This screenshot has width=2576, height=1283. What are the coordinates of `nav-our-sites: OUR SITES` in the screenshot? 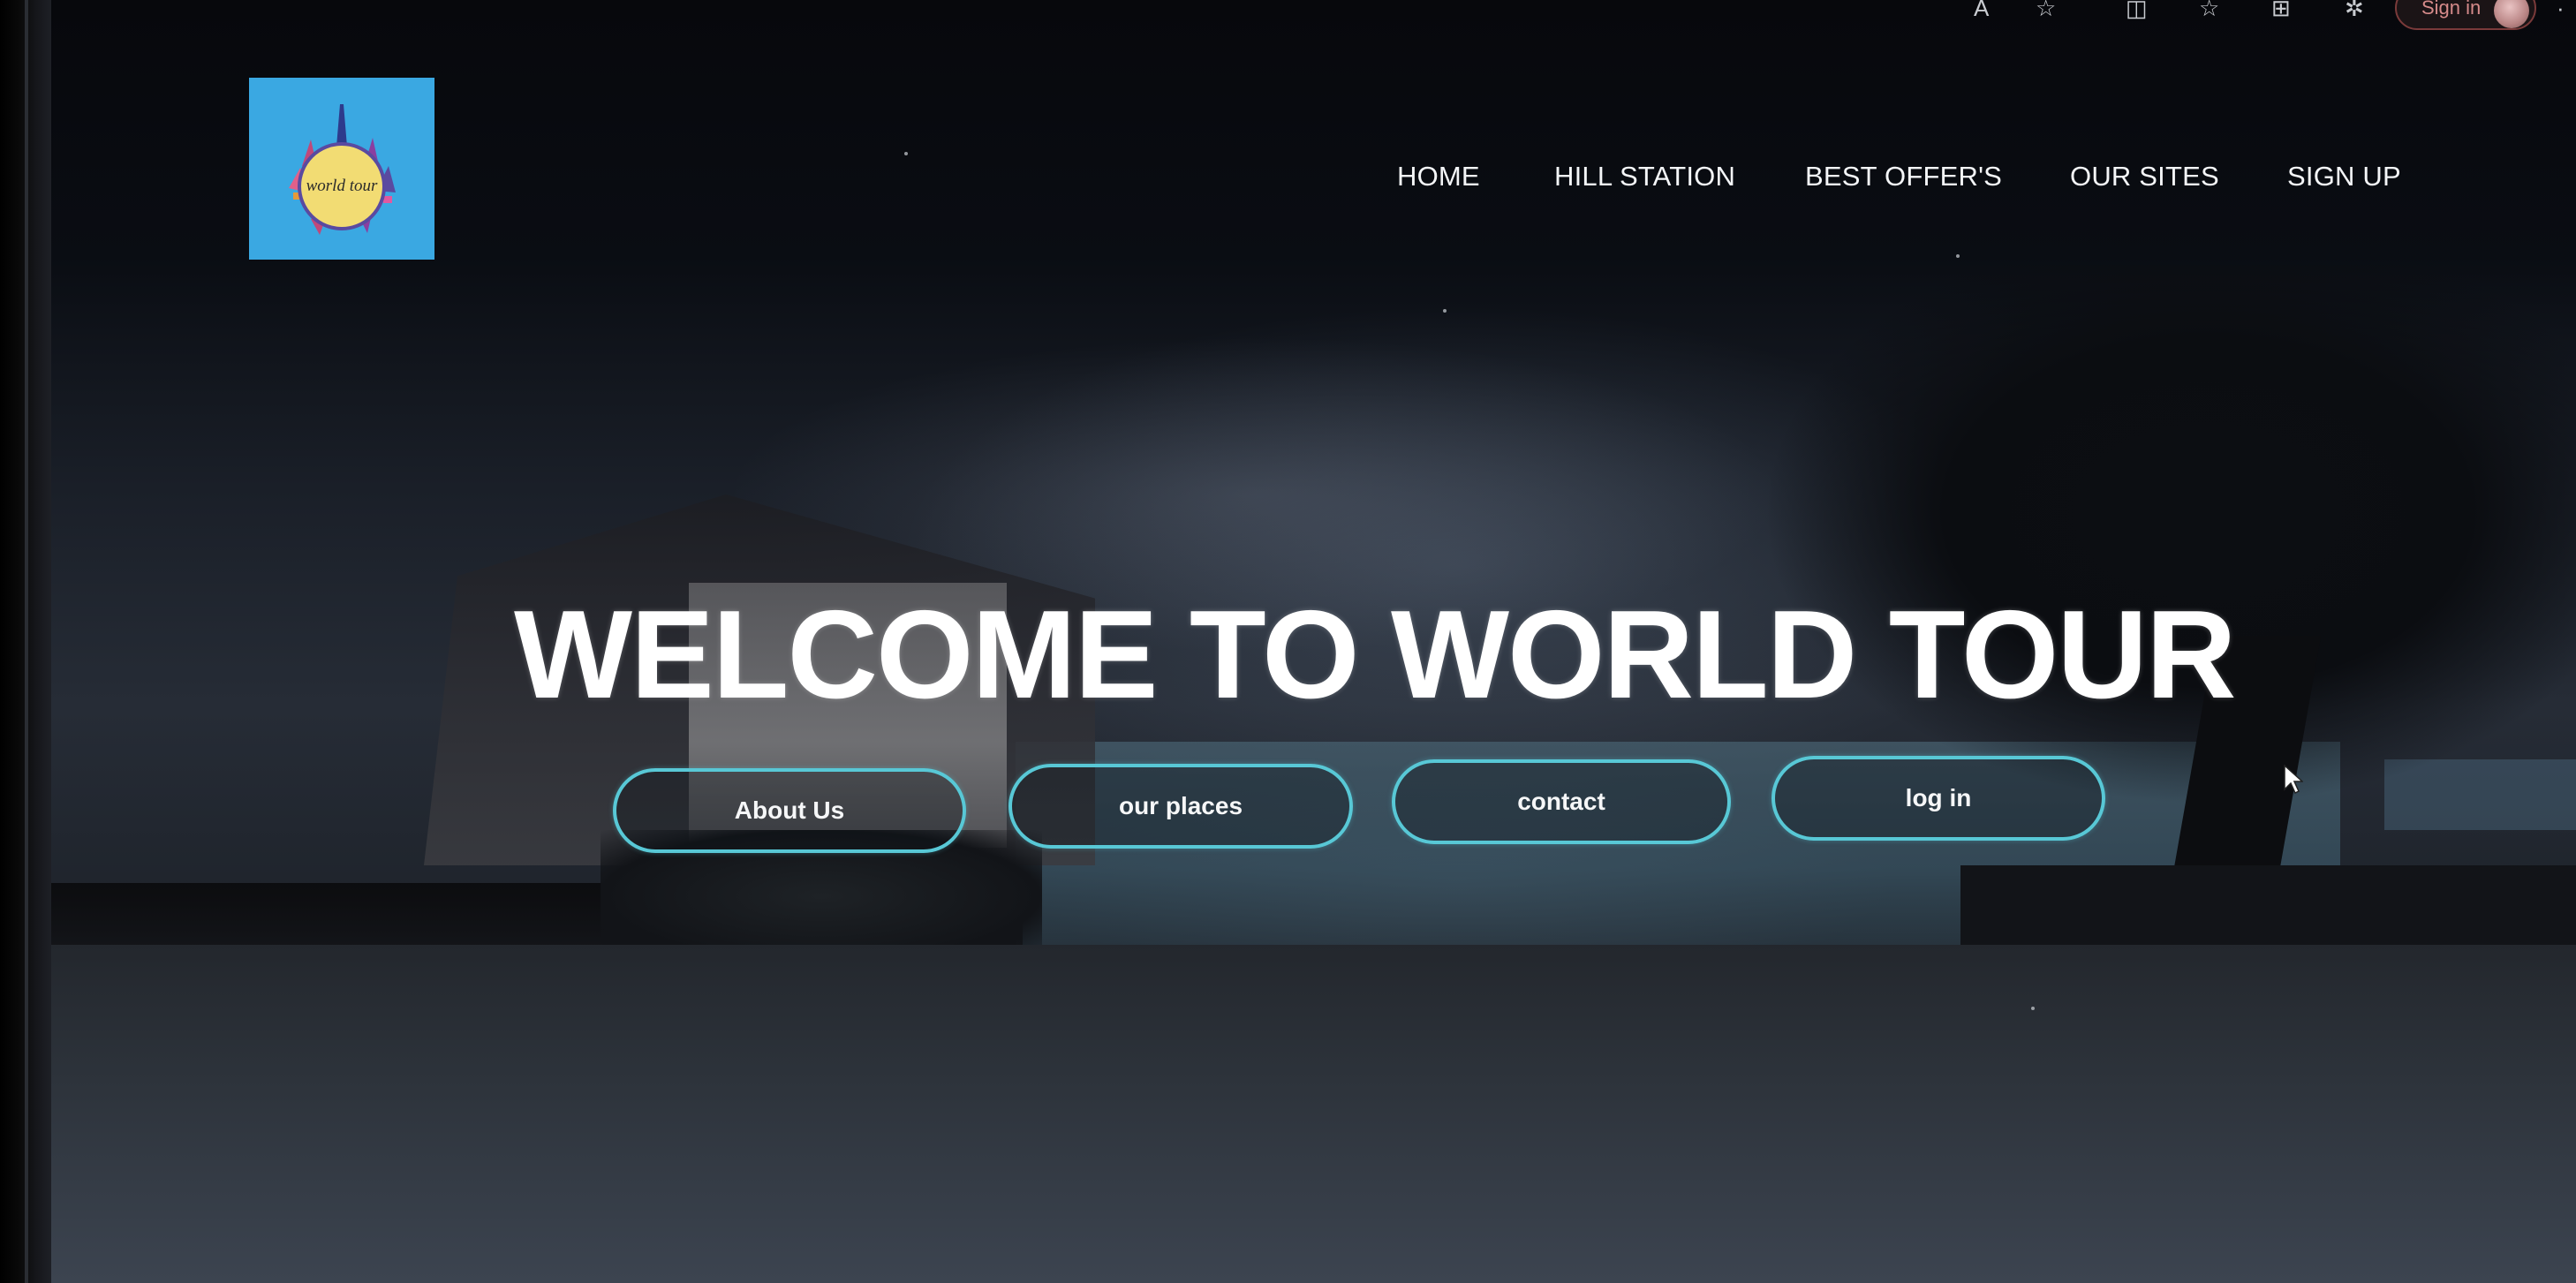 It's located at (2144, 176).